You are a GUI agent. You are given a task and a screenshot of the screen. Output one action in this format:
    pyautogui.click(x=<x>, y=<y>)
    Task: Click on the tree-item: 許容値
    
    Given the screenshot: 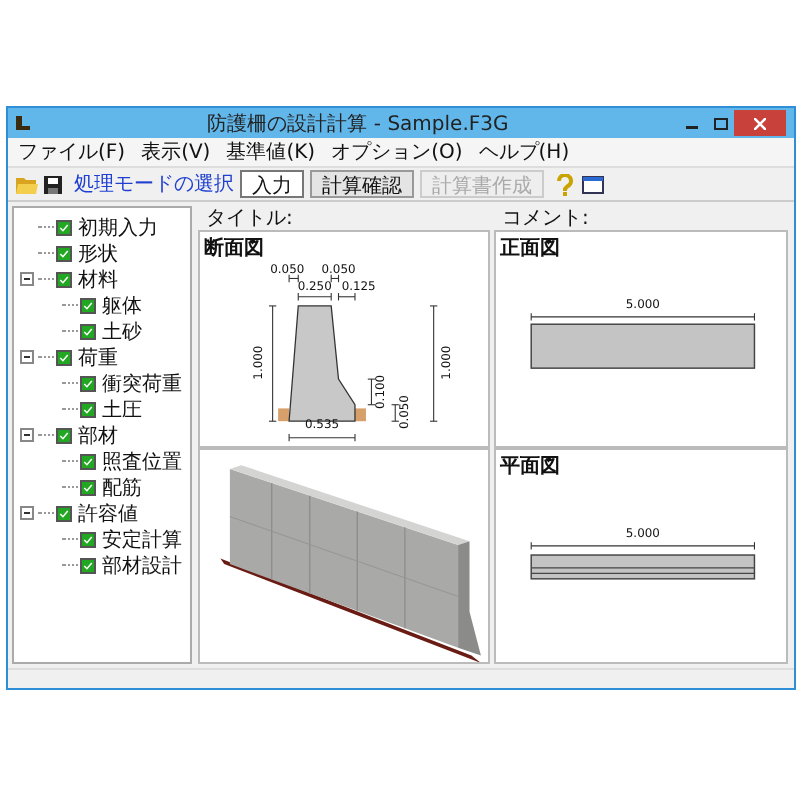 What is the action you would take?
    pyautogui.click(x=108, y=513)
    